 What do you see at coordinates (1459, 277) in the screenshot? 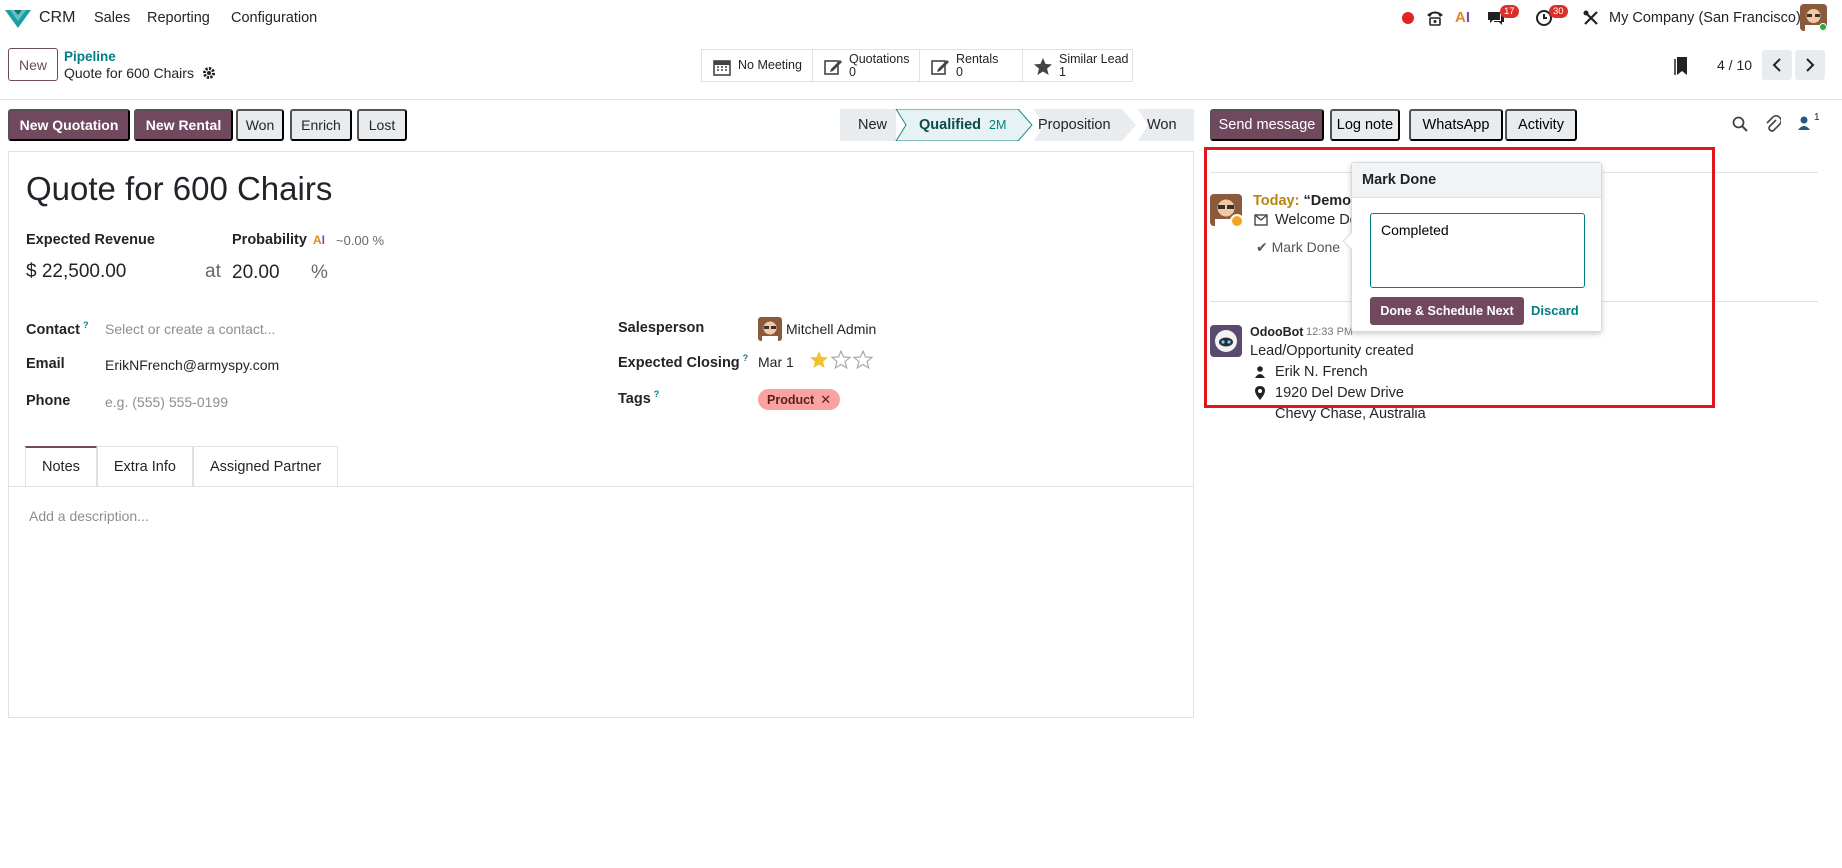
I see `highlight-box` at bounding box center [1459, 277].